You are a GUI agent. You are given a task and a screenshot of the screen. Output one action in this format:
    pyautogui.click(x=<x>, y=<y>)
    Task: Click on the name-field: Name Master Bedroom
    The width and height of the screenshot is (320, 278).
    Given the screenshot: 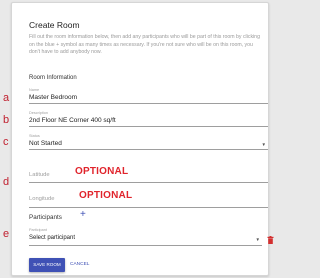 What is the action you would take?
    pyautogui.click(x=148, y=95)
    